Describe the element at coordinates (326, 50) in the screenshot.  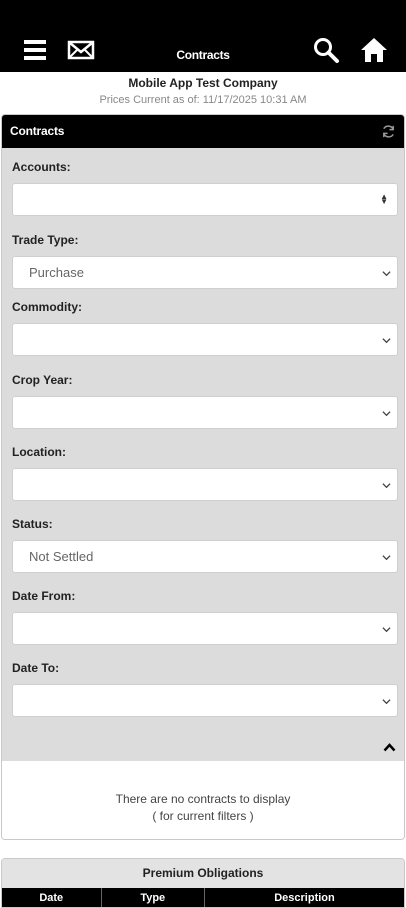
I see `search-icon` at that location.